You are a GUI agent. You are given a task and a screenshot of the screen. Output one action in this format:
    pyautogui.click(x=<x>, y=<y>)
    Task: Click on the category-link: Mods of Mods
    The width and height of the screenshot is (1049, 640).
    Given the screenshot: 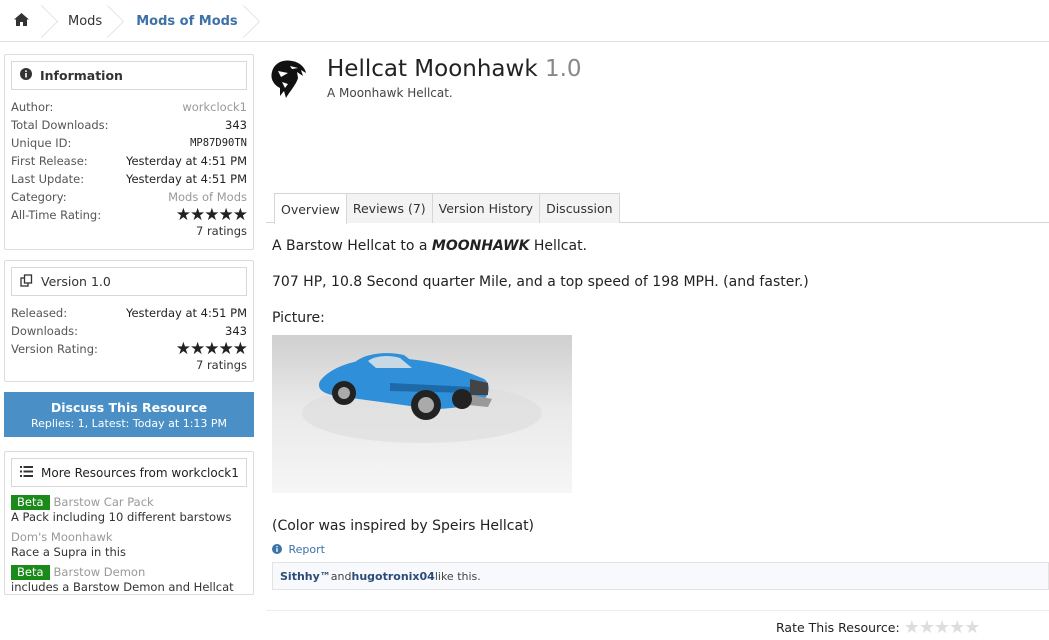 What is the action you would take?
    pyautogui.click(x=207, y=197)
    